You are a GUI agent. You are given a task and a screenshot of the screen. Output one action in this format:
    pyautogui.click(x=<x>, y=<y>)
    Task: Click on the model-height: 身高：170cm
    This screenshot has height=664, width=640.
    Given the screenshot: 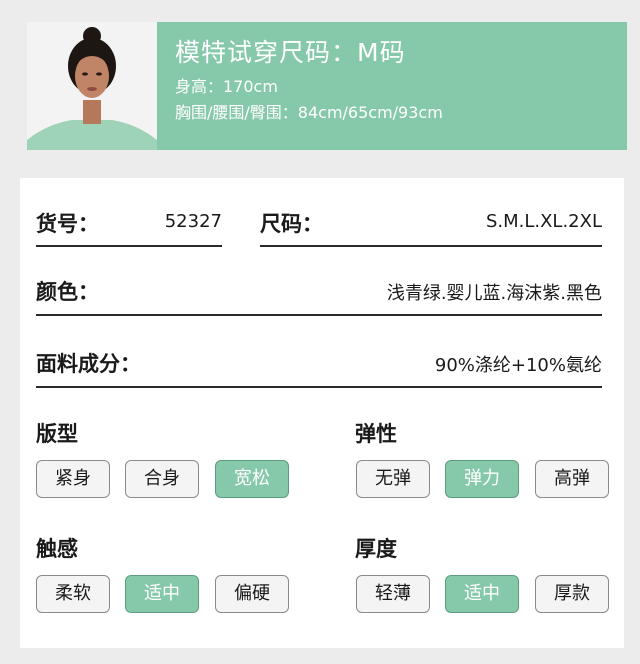 What is the action you would take?
    pyautogui.click(x=226, y=86)
    